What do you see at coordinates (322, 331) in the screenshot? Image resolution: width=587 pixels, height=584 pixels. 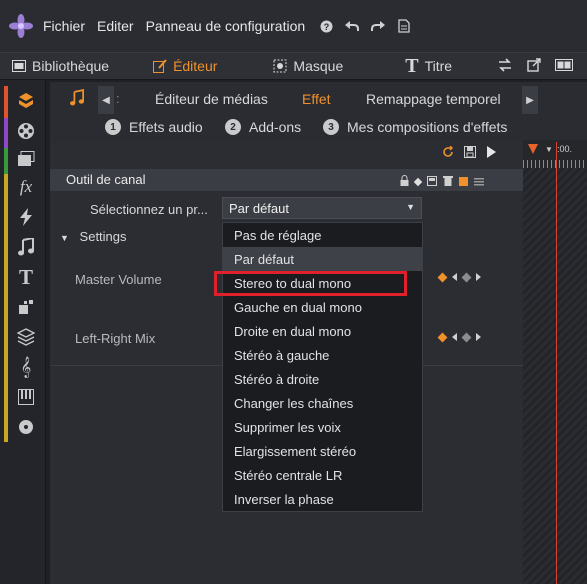 I see `dropdown-option: Droite en dual mono` at bounding box center [322, 331].